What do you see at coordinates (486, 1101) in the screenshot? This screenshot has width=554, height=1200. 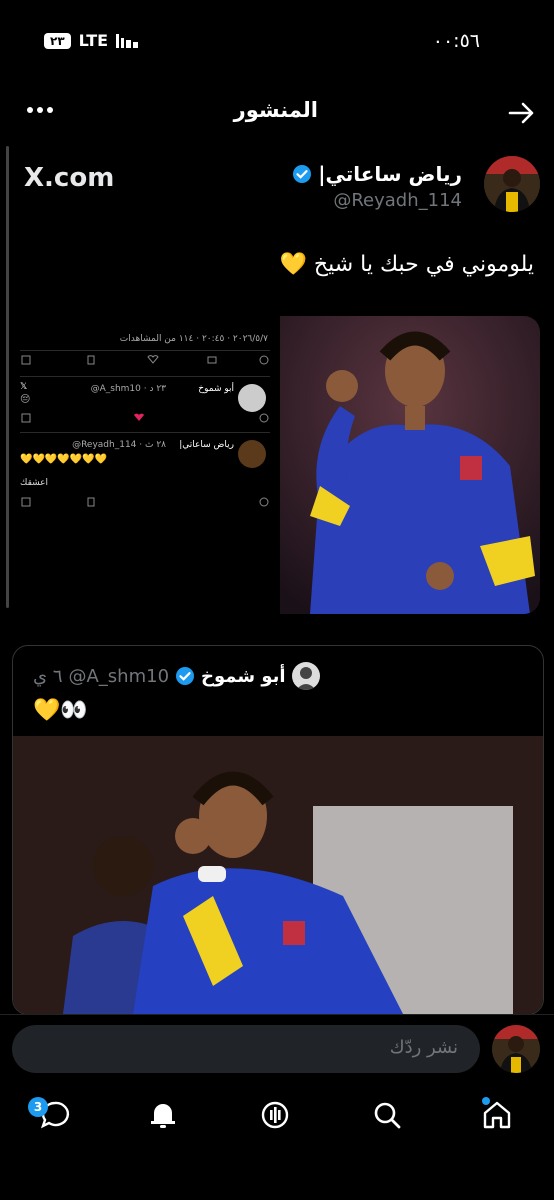 I see `home-new-dot` at bounding box center [486, 1101].